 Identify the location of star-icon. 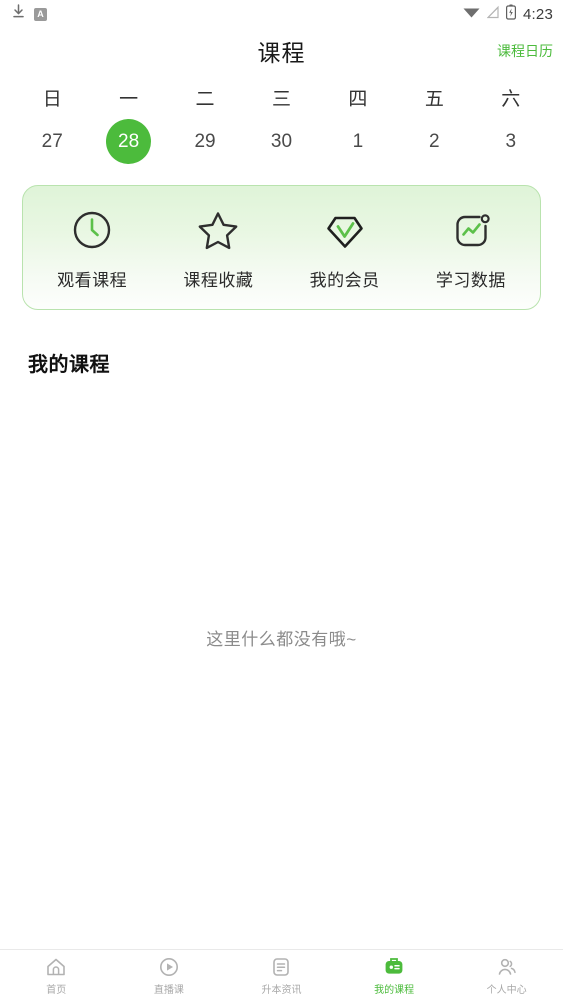
(218, 230).